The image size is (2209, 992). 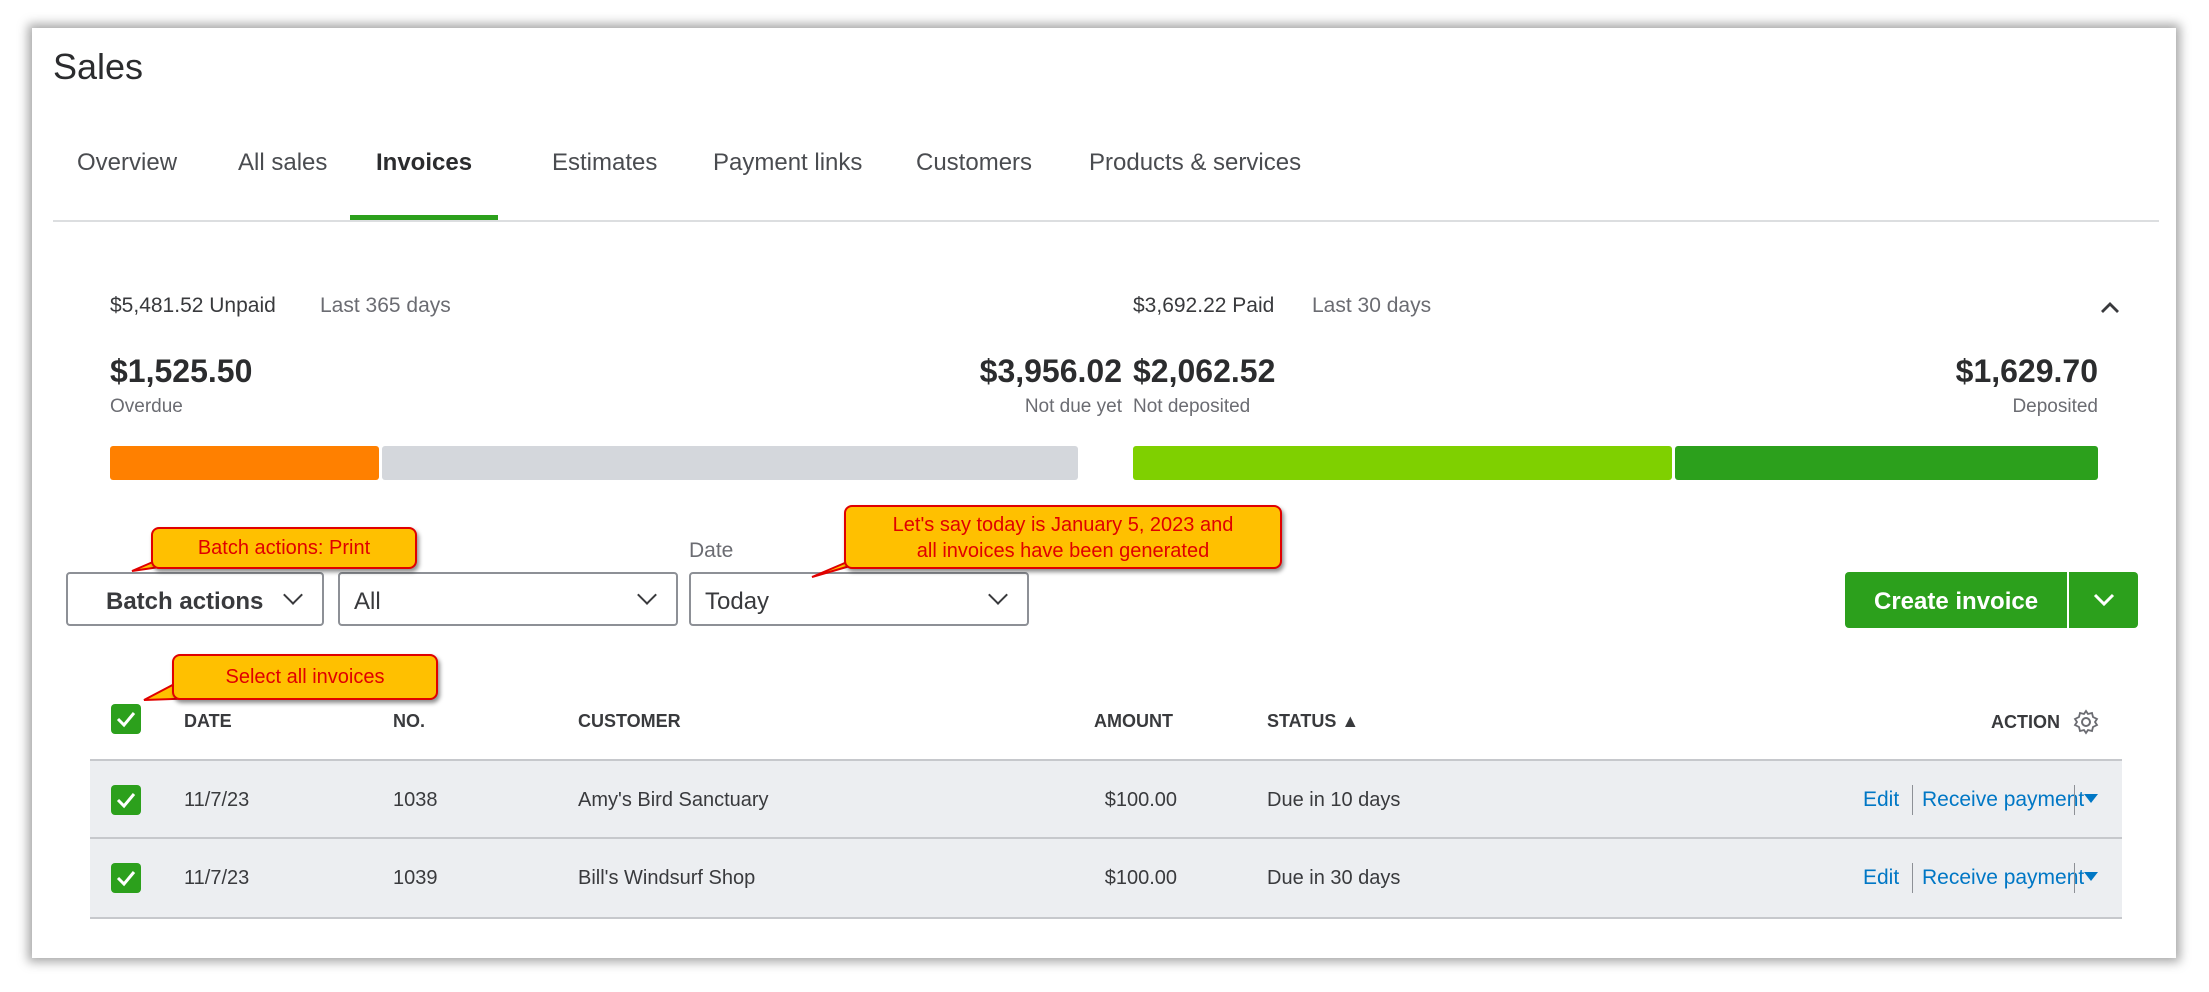 What do you see at coordinates (1063, 551) in the screenshot?
I see `date-callout-line2: all invoices have been generated` at bounding box center [1063, 551].